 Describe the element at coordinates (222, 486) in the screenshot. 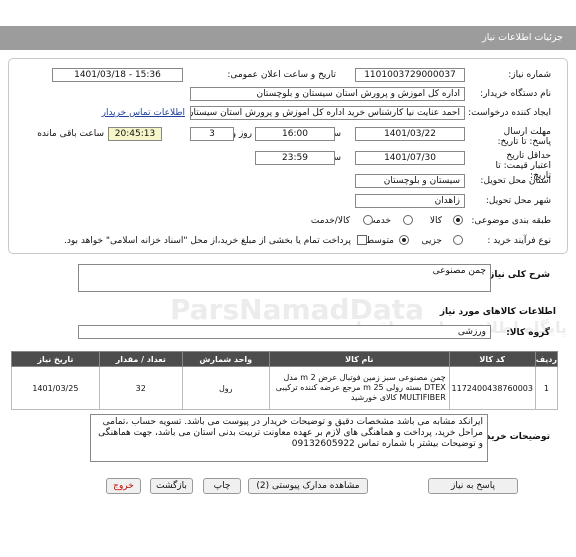

I see `print-button: چاپ` at that location.